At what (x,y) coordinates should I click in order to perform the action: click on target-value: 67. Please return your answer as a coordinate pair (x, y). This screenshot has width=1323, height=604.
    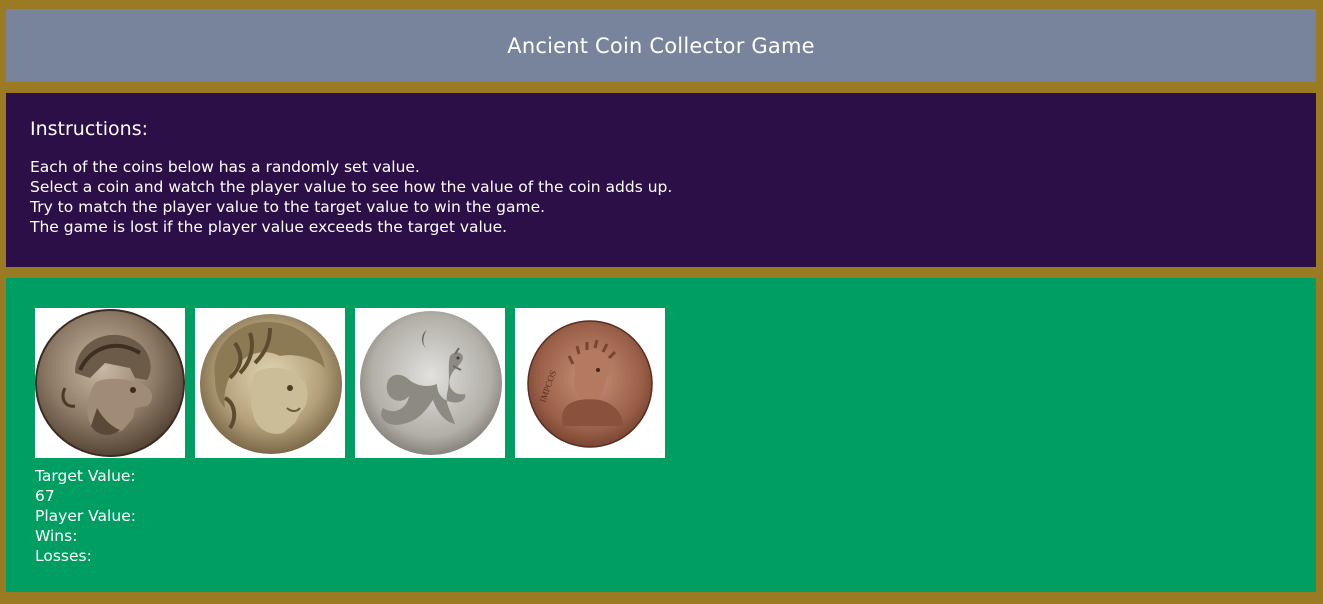
    Looking at the image, I should click on (45, 496).